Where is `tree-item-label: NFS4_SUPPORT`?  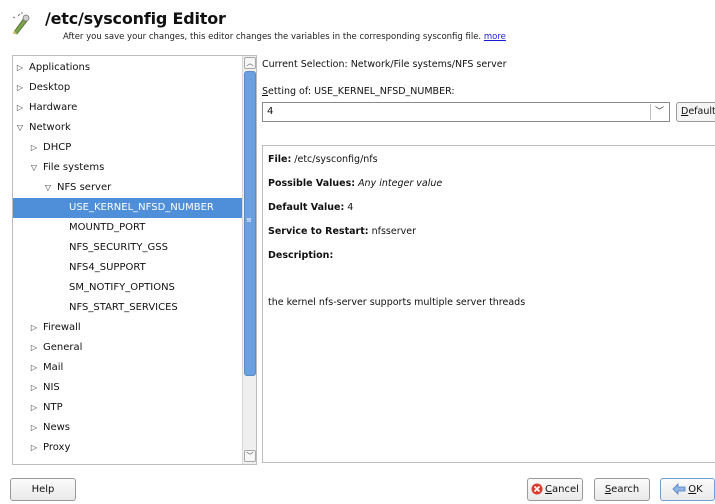
tree-item-label: NFS4_SUPPORT is located at coordinates (107, 267).